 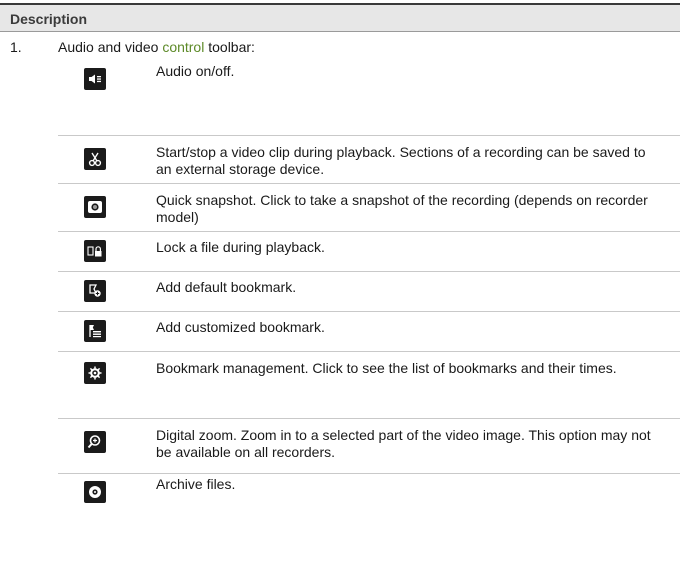 What do you see at coordinates (95, 159) in the screenshot?
I see `scissors-clip-icon` at bounding box center [95, 159].